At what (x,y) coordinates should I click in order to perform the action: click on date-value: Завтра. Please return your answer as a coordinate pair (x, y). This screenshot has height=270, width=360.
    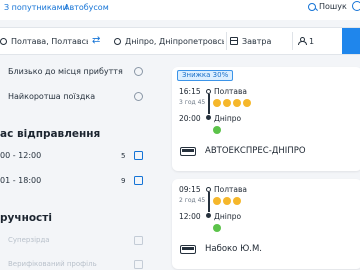
    Looking at the image, I should click on (257, 41).